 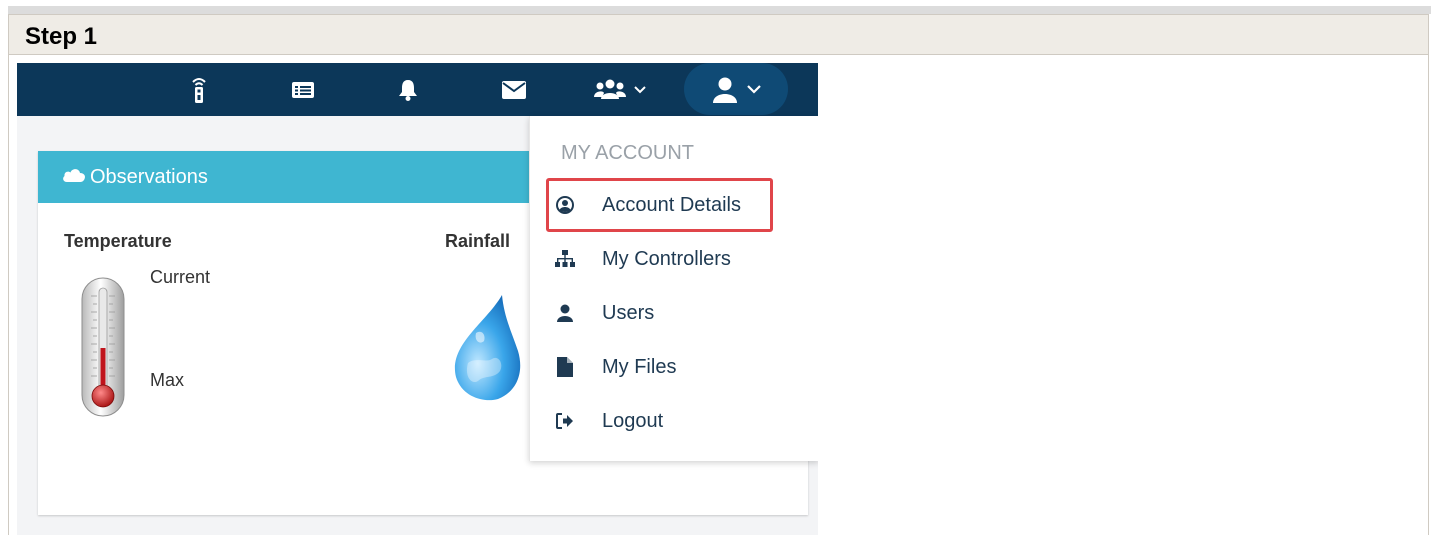 I want to click on menu-item-my-files: My Files, so click(x=676, y=367).